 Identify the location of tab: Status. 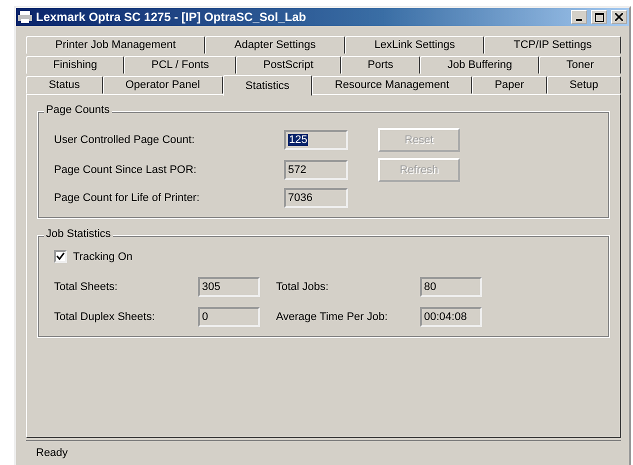
(64, 85).